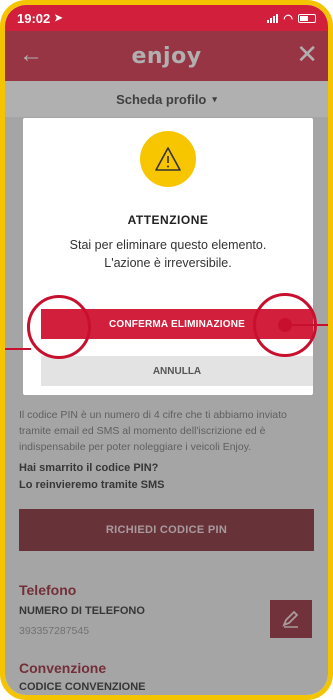 The height and width of the screenshot is (700, 333). What do you see at coordinates (288, 18) in the screenshot?
I see `wifi-icon: ◠` at bounding box center [288, 18].